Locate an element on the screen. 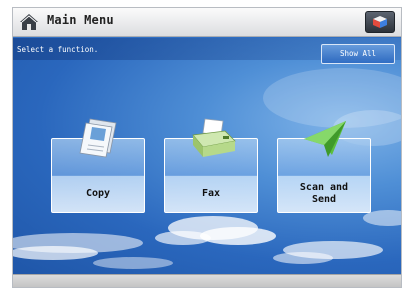 This screenshot has width=407, height=298. settings-button is located at coordinates (380, 22).